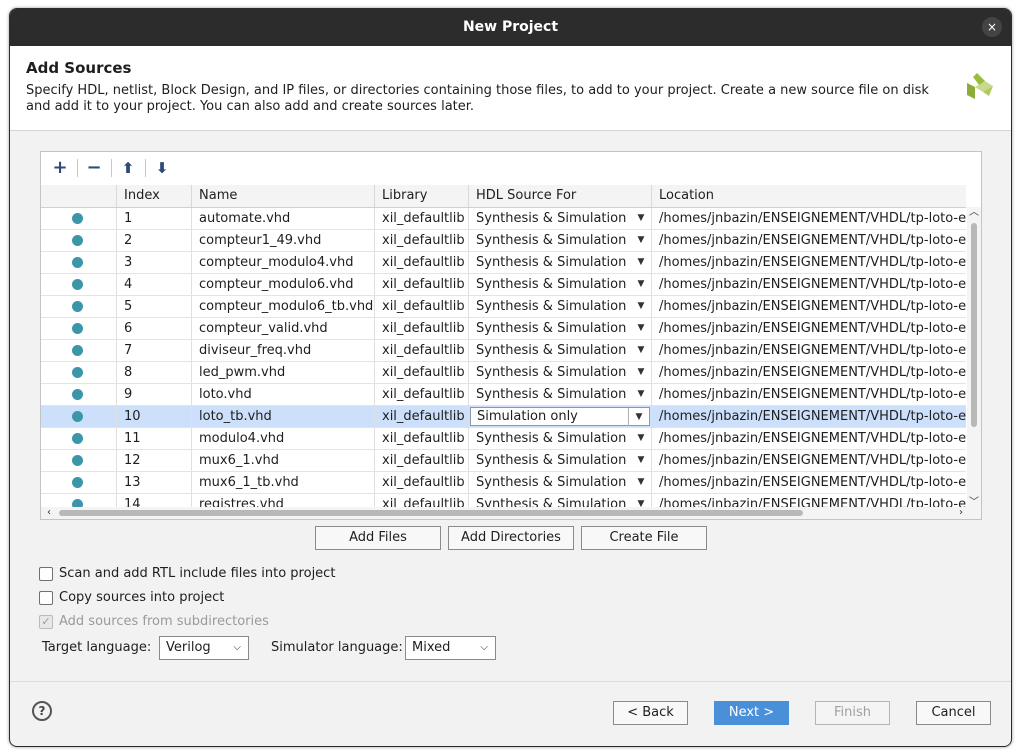  I want to click on horizontal-scrollbar: ‹ ›, so click(511, 513).